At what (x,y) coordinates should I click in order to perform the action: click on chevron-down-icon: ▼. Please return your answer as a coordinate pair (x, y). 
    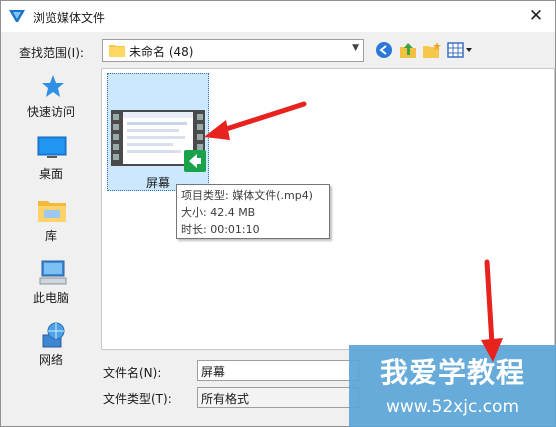
    Looking at the image, I should click on (355, 48).